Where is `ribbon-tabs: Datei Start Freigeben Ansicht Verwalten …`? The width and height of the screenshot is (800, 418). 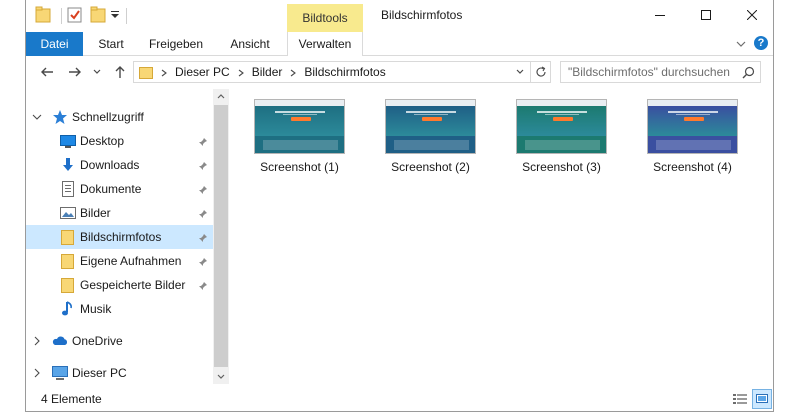 ribbon-tabs: Datei Start Freigeben Ansicht Verwalten … is located at coordinates (399, 44).